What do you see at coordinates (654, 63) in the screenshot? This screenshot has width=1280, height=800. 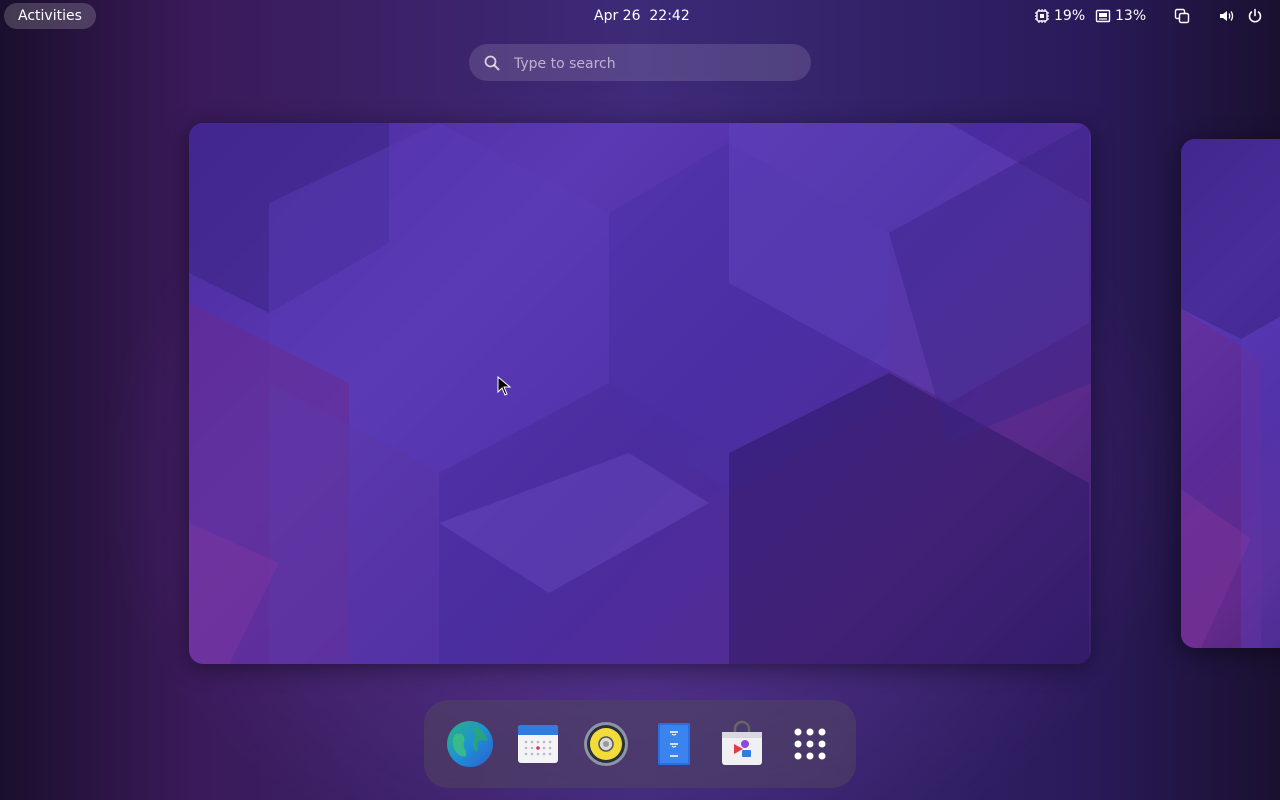 I see `search-input` at bounding box center [654, 63].